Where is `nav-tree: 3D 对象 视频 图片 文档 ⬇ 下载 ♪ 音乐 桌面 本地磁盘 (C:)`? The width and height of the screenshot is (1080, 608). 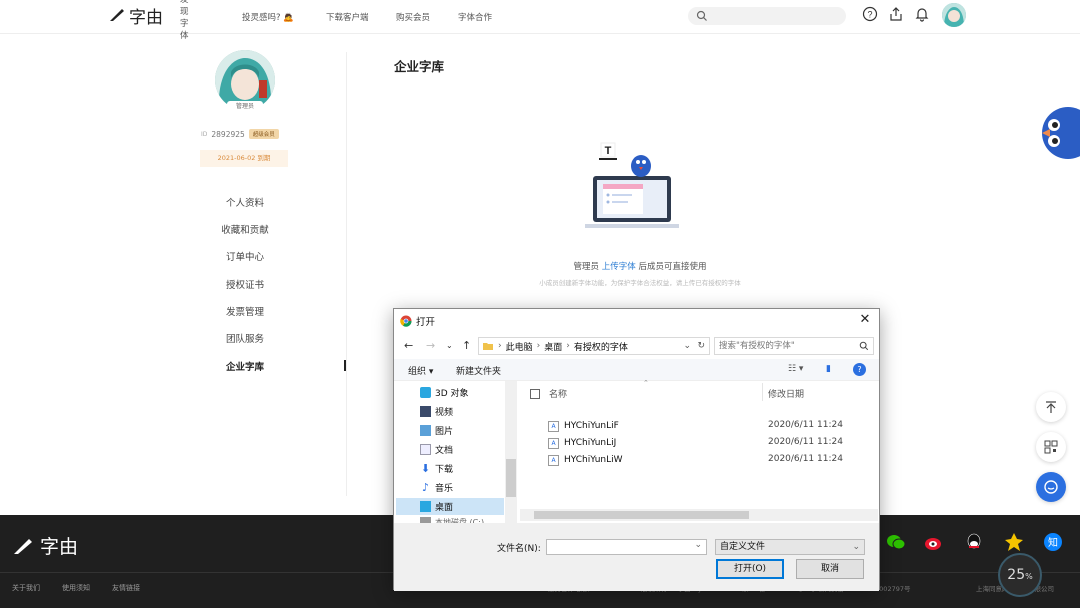
nav-tree: 3D 对象 视频 图片 文档 ⬇ 下载 ♪ 音乐 桌面 本地磁盘 (C:) is located at coordinates (455, 455).